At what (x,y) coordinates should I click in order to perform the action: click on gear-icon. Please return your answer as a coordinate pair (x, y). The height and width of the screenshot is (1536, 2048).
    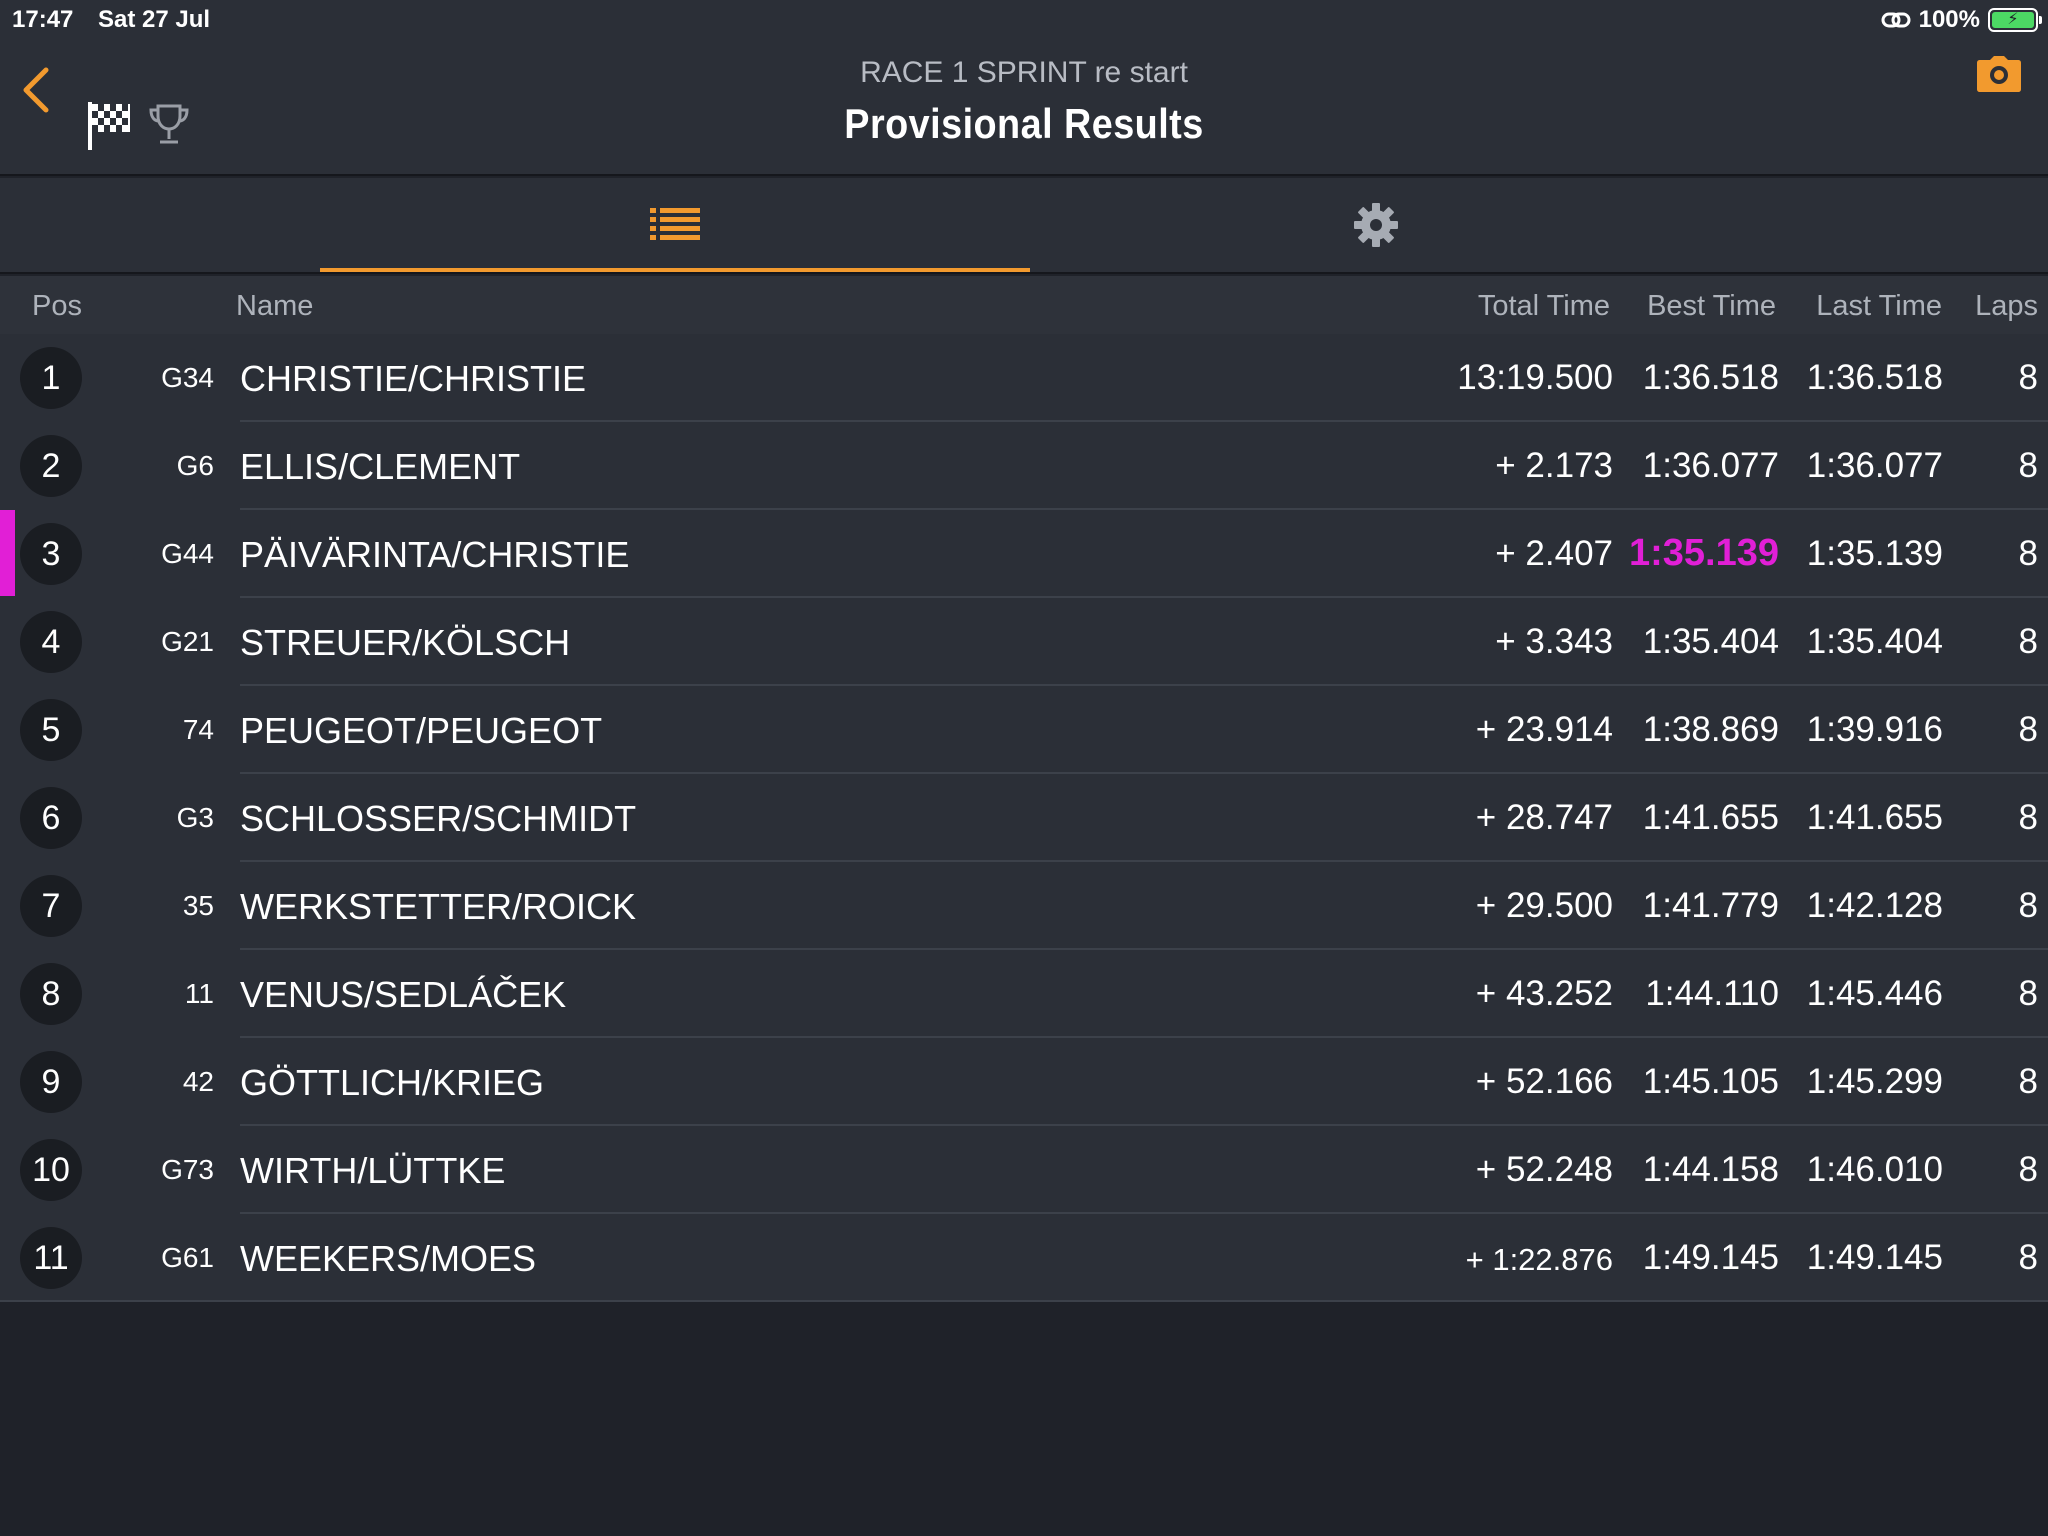
    Looking at the image, I should click on (1376, 225).